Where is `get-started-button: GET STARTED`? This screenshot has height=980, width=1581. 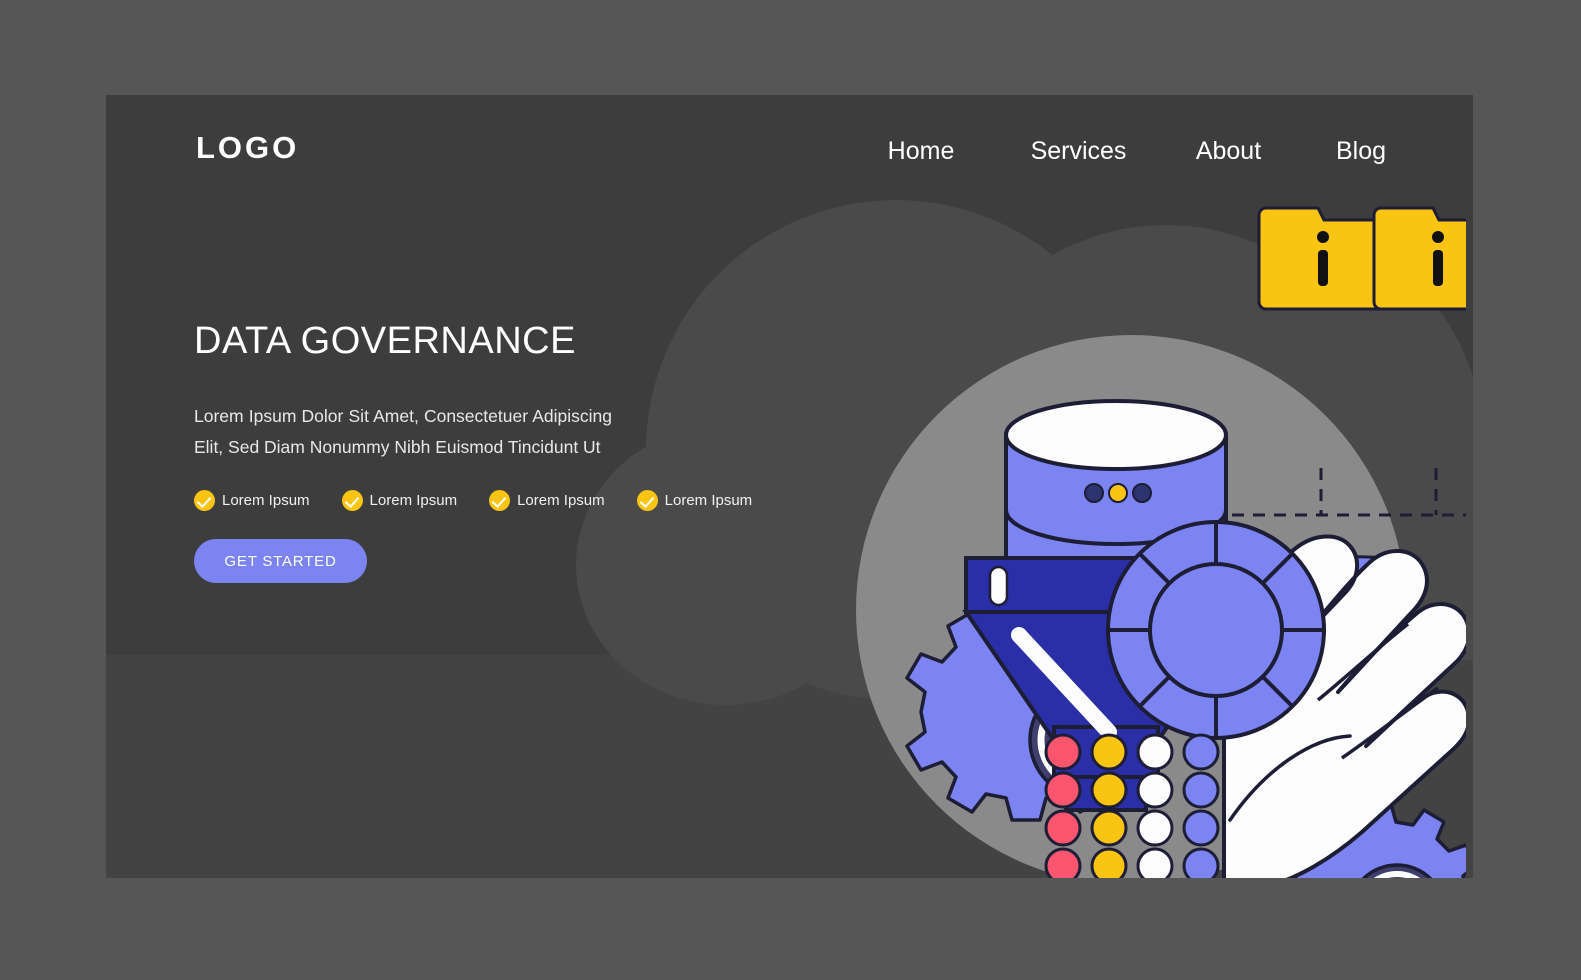 get-started-button: GET STARTED is located at coordinates (280, 561).